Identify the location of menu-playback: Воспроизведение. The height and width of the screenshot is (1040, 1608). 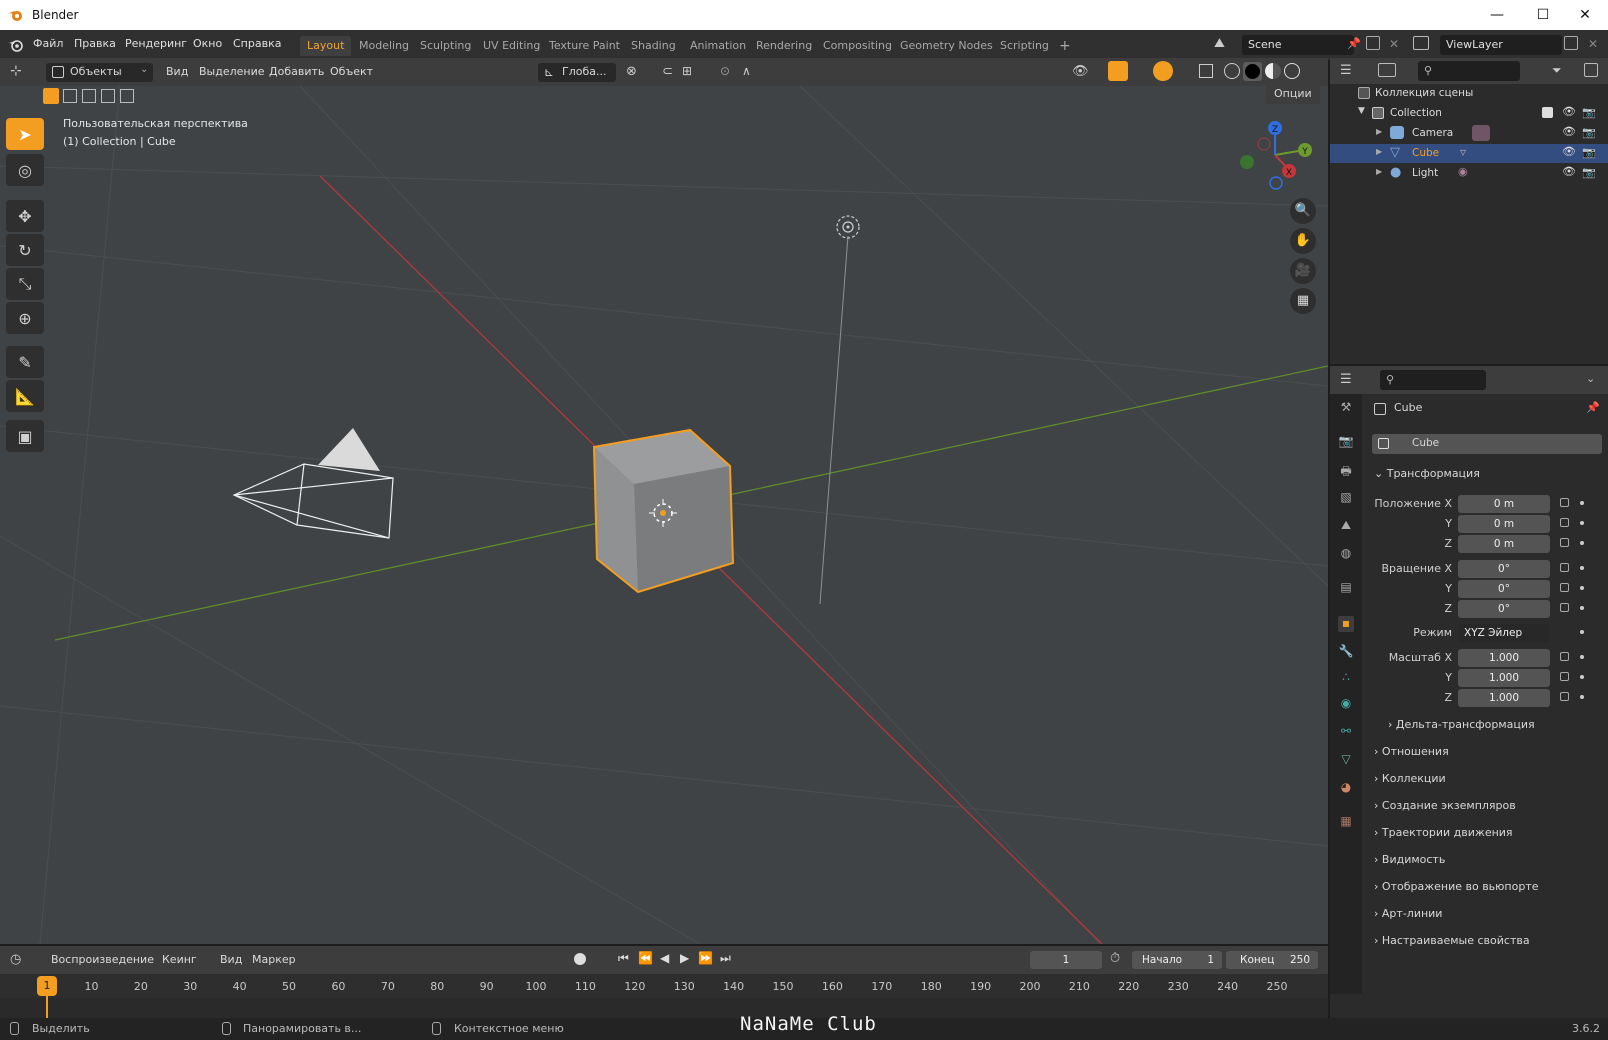
(102, 959).